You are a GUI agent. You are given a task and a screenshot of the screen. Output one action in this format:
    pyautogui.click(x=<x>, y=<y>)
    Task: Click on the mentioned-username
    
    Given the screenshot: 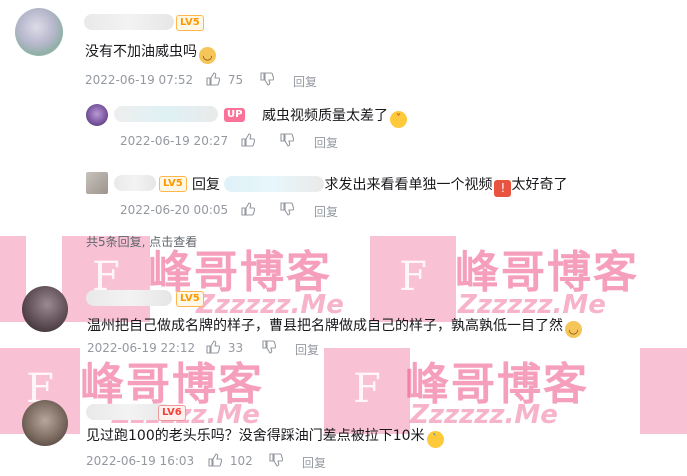 What is the action you would take?
    pyautogui.click(x=274, y=184)
    